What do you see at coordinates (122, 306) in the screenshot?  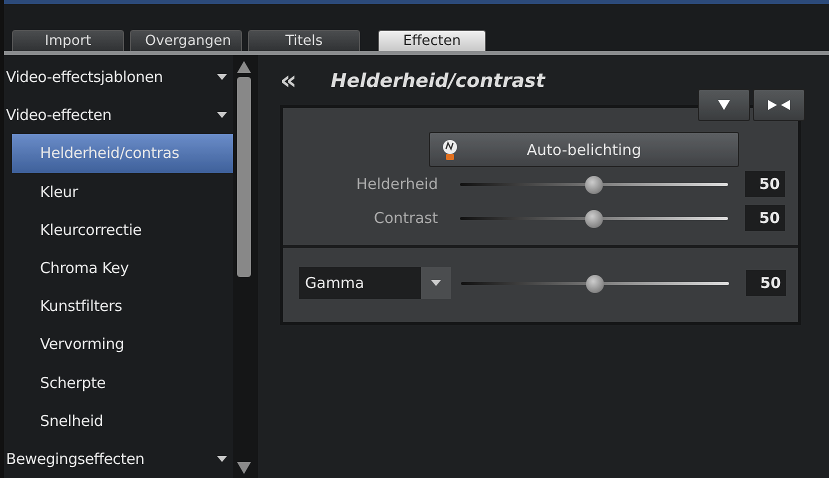 I see `effect-item: Kunstfilters` at bounding box center [122, 306].